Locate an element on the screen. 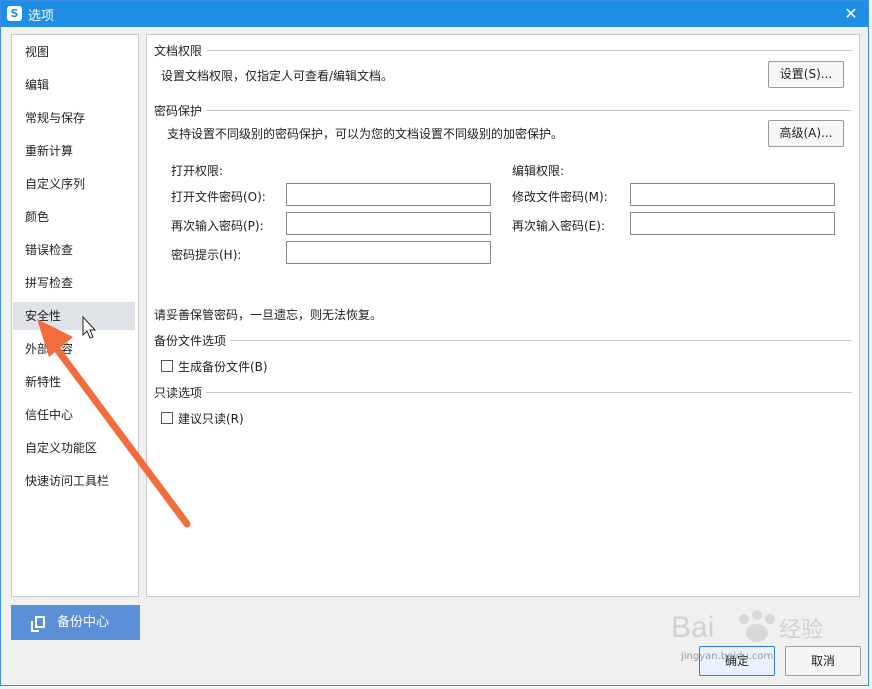  sidebar-item-external-content: 外部内容 is located at coordinates (74, 349).